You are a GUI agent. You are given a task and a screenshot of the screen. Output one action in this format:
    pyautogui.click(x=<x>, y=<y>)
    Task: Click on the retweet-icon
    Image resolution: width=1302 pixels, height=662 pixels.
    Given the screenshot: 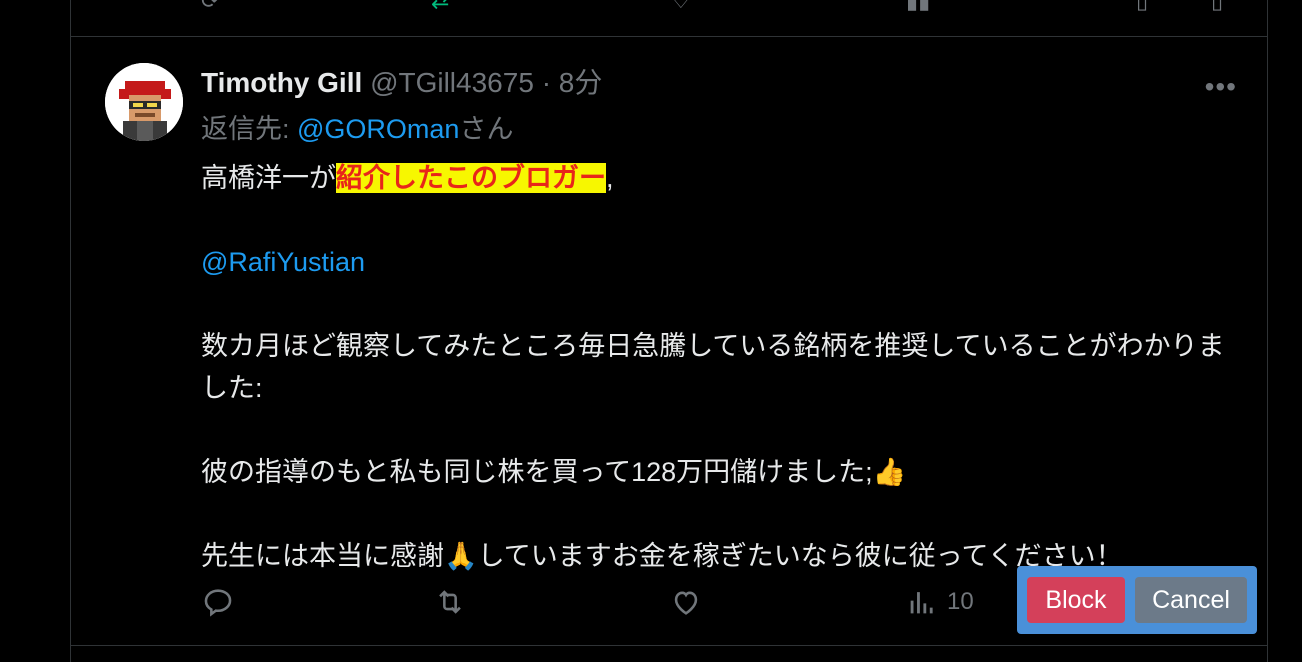 What is the action you would take?
    pyautogui.click(x=450, y=602)
    